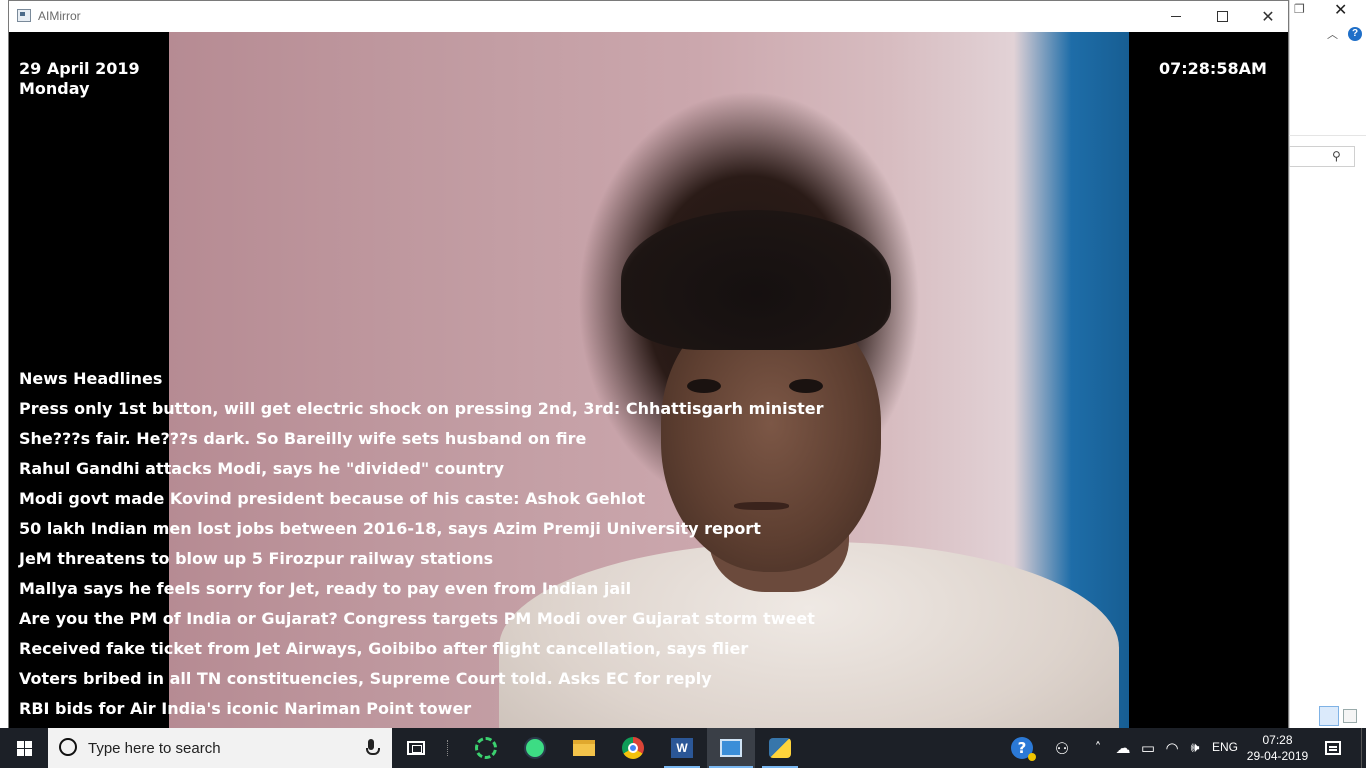 The height and width of the screenshot is (768, 1366). What do you see at coordinates (704, 386) in the screenshot?
I see `webcam-person-left-eye` at bounding box center [704, 386].